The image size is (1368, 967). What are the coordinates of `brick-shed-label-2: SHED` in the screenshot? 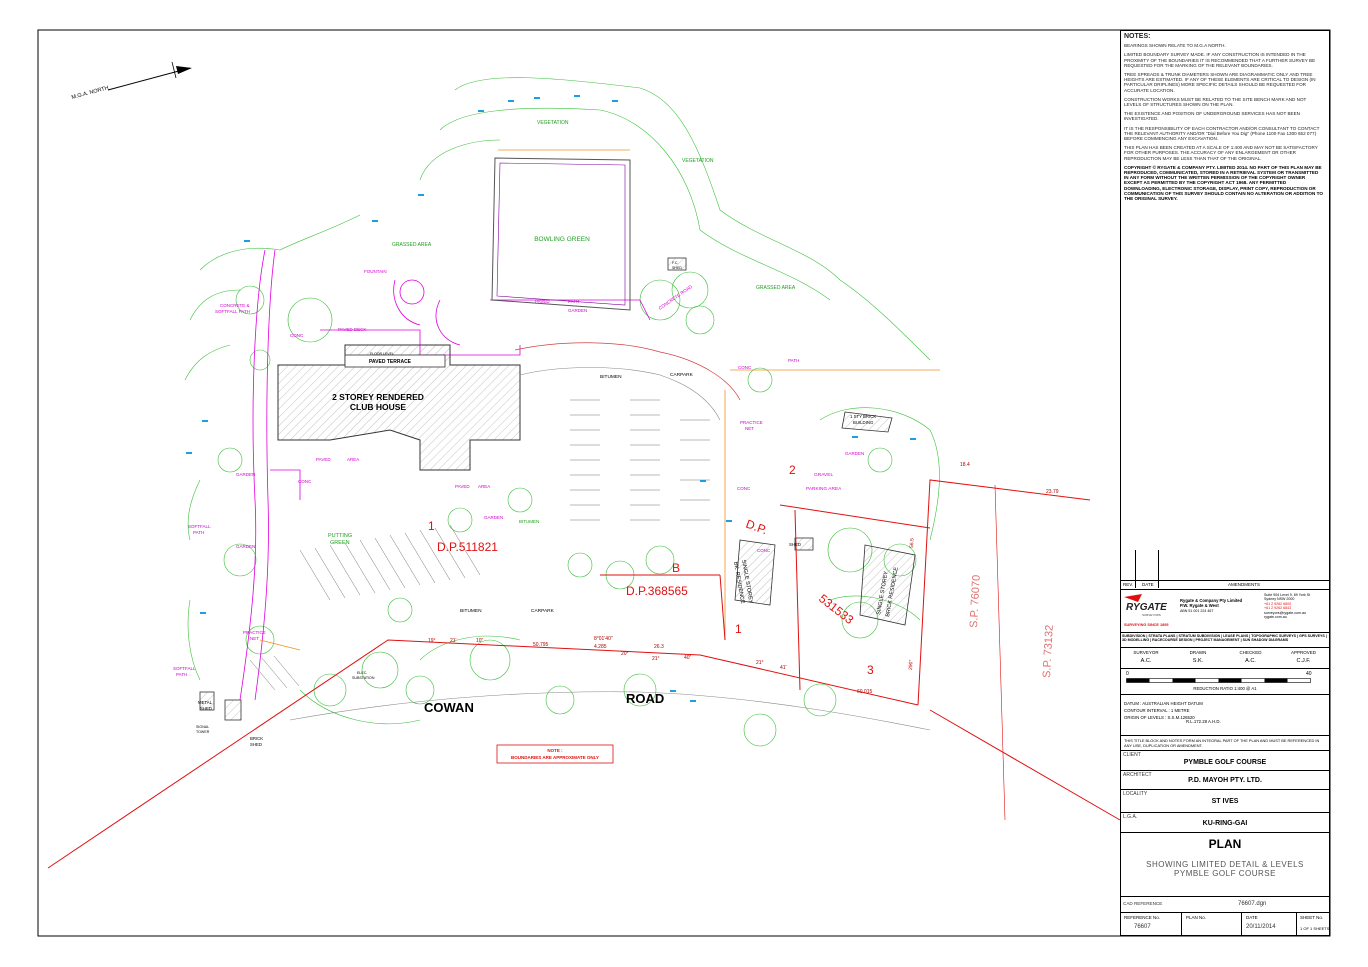 It's located at (256, 744).